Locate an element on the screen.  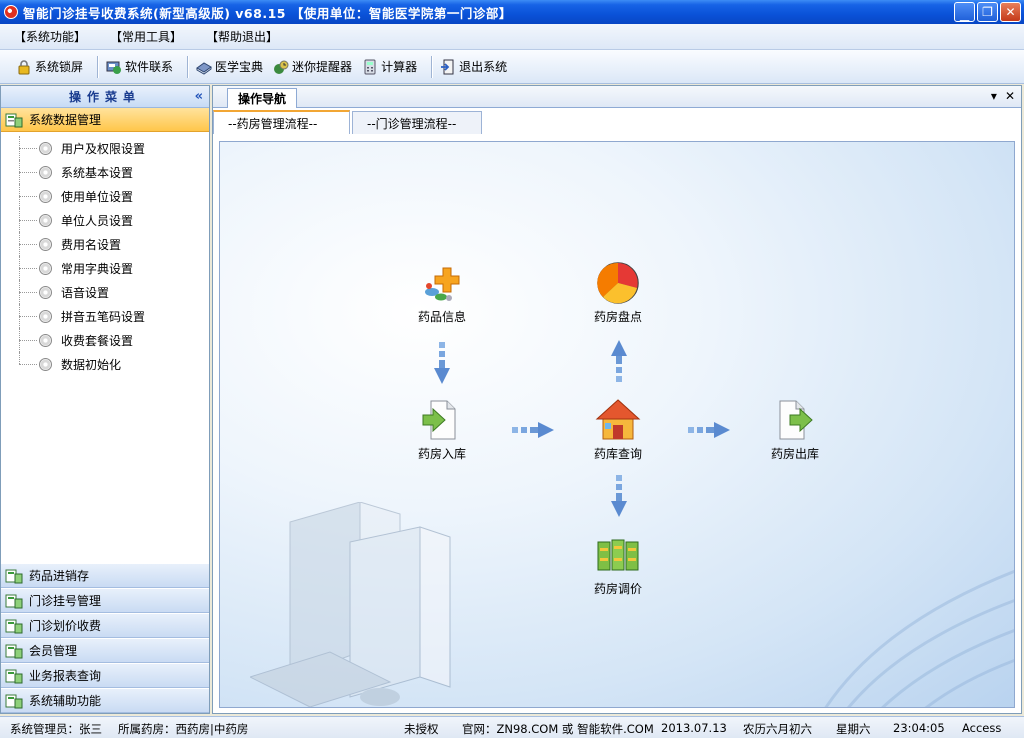
operation-menu-header: 操作菜单 « is located at coordinates (105, 97).